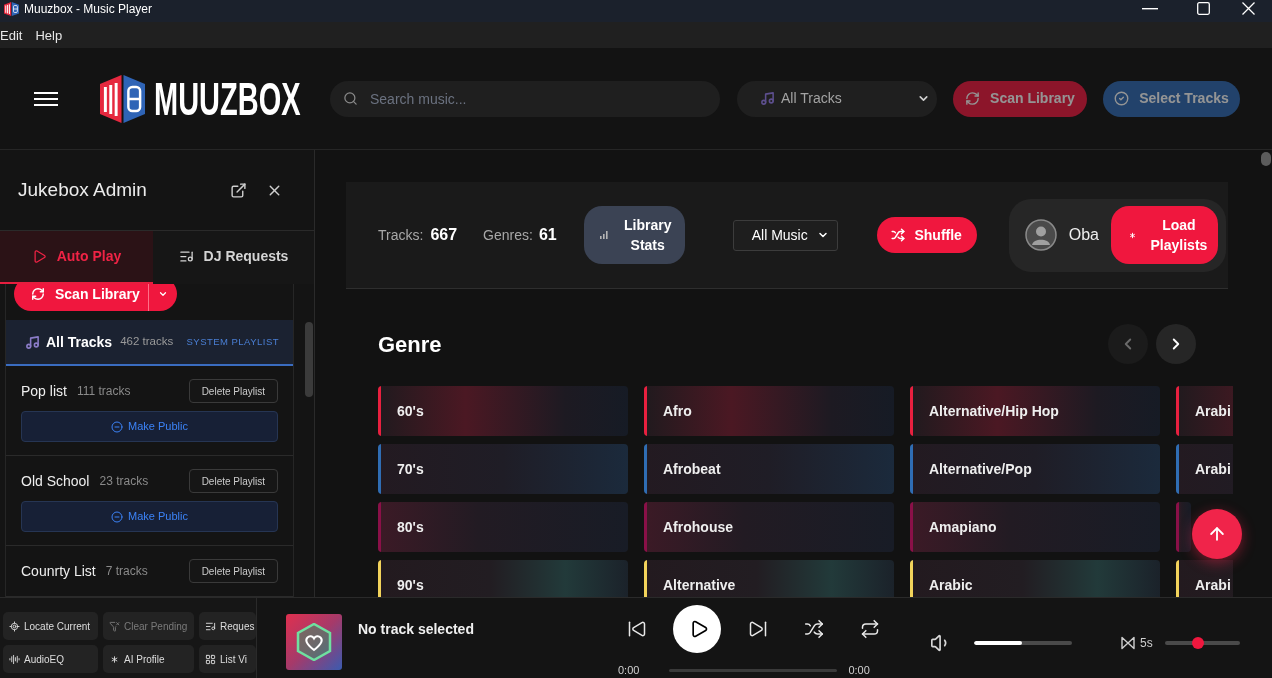 The height and width of the screenshot is (678, 1272). I want to click on toolbar-button: Locate Current, so click(50, 626).